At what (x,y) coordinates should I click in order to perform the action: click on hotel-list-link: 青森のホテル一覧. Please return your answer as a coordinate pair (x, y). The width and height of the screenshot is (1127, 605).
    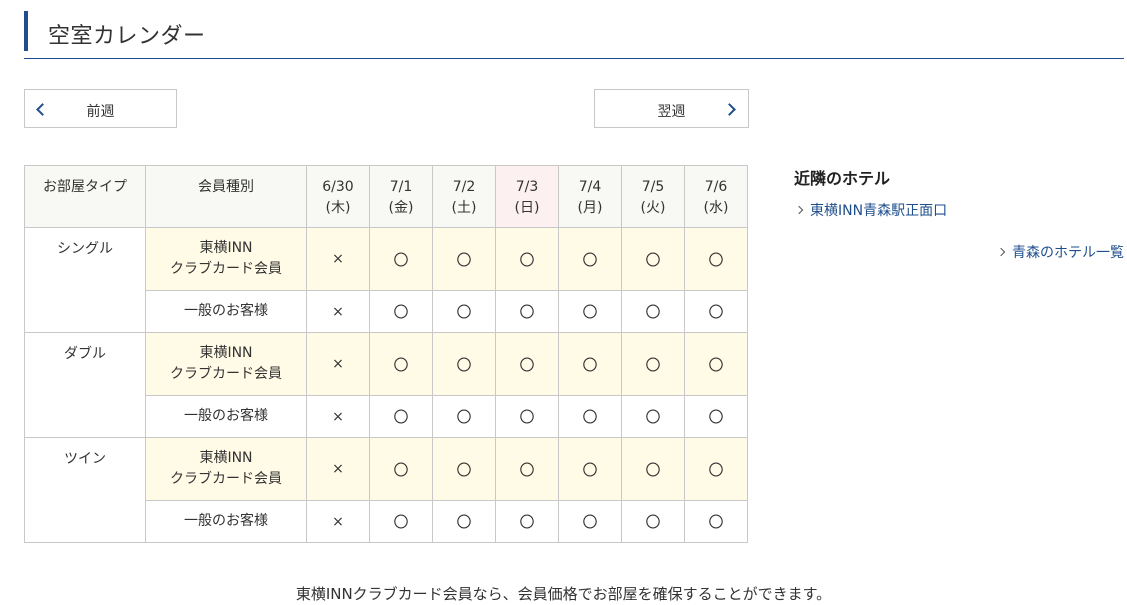
    Looking at the image, I should click on (1060, 252).